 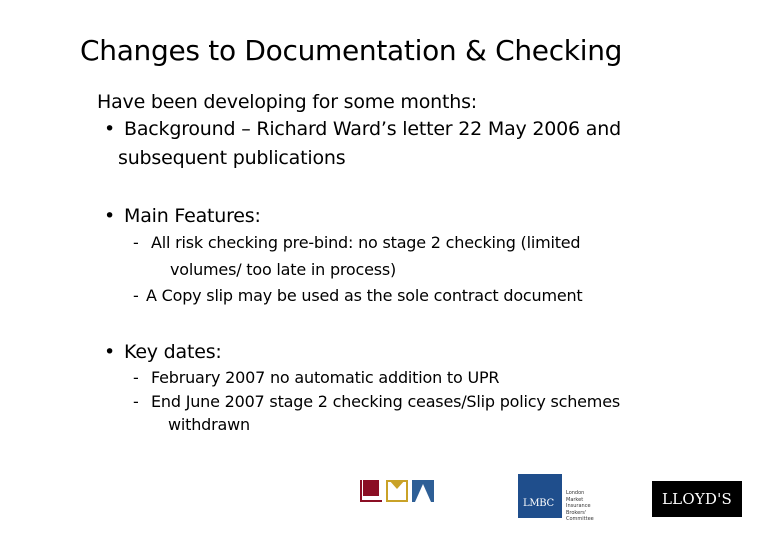 I want to click on lma-logo-m-block, so click(x=397, y=491).